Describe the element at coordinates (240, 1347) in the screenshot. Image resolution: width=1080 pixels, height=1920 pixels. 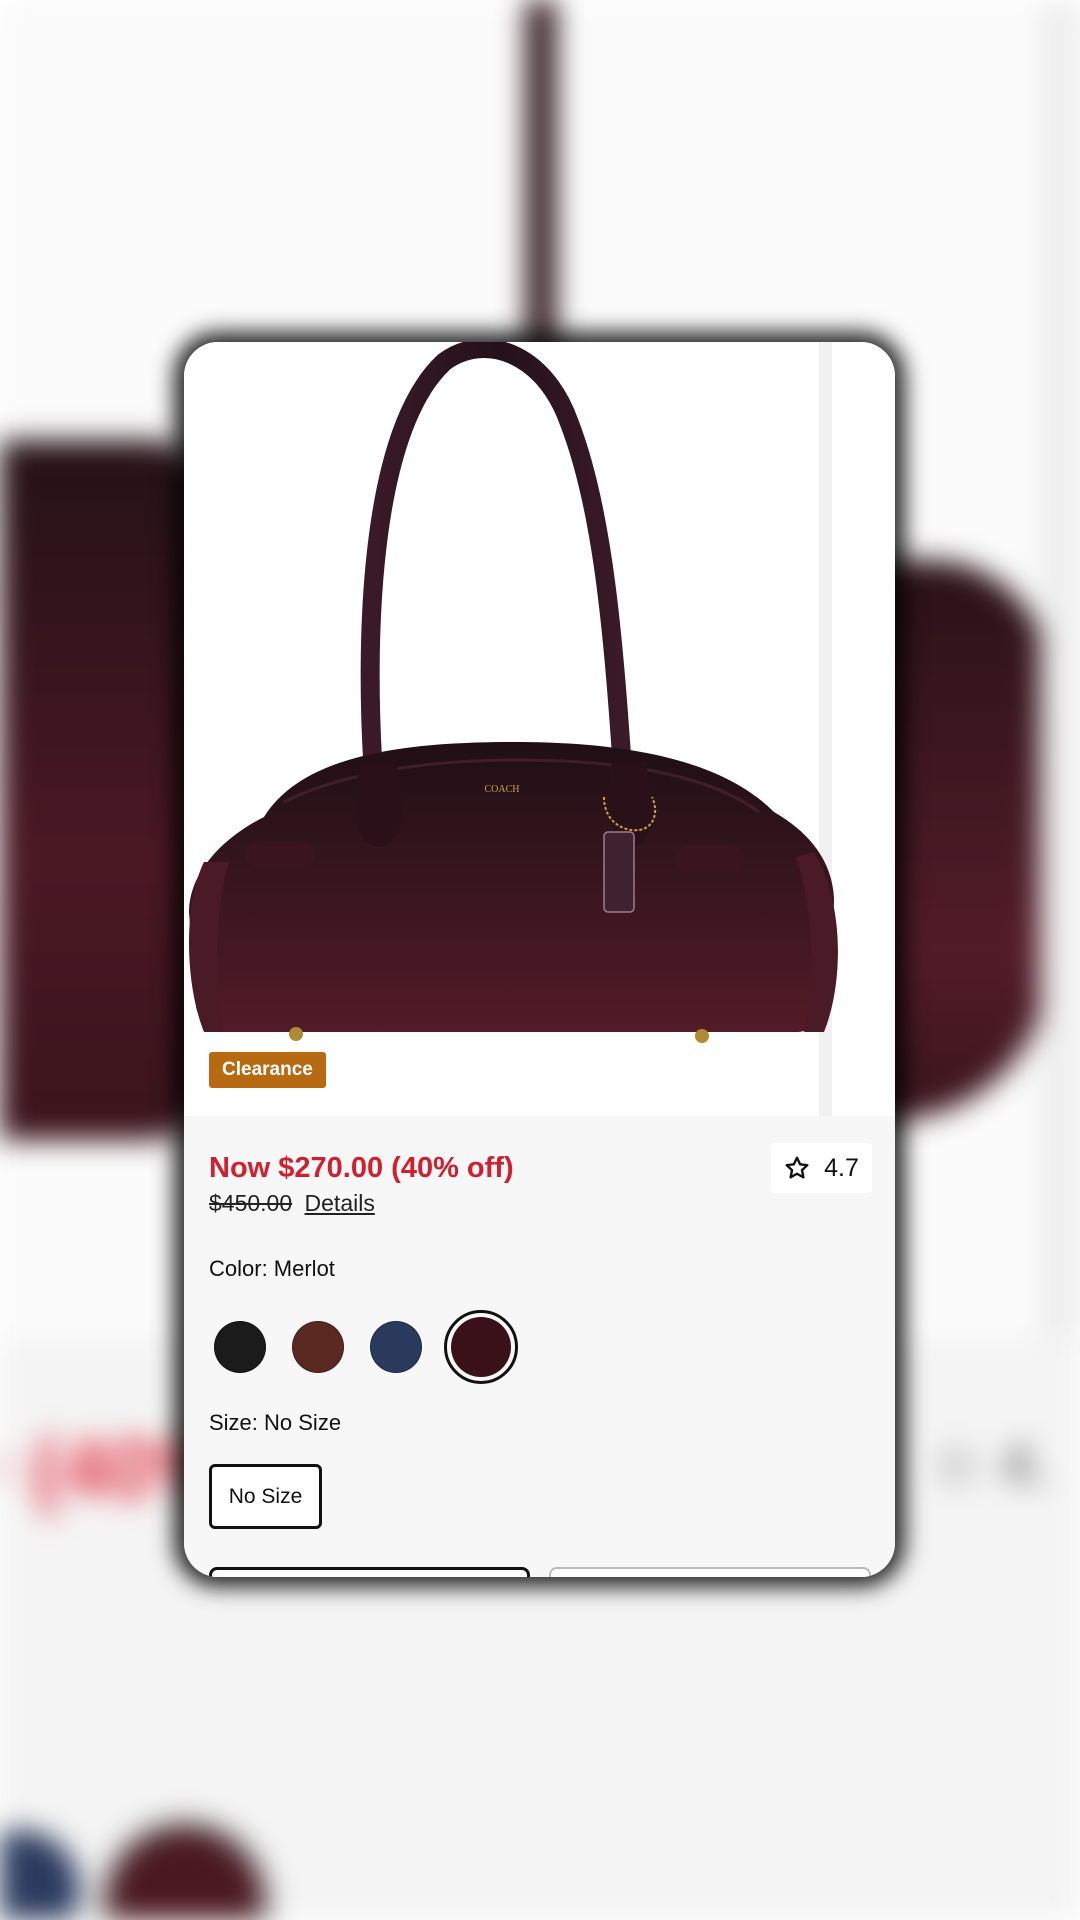
I see `swatch-black` at that location.